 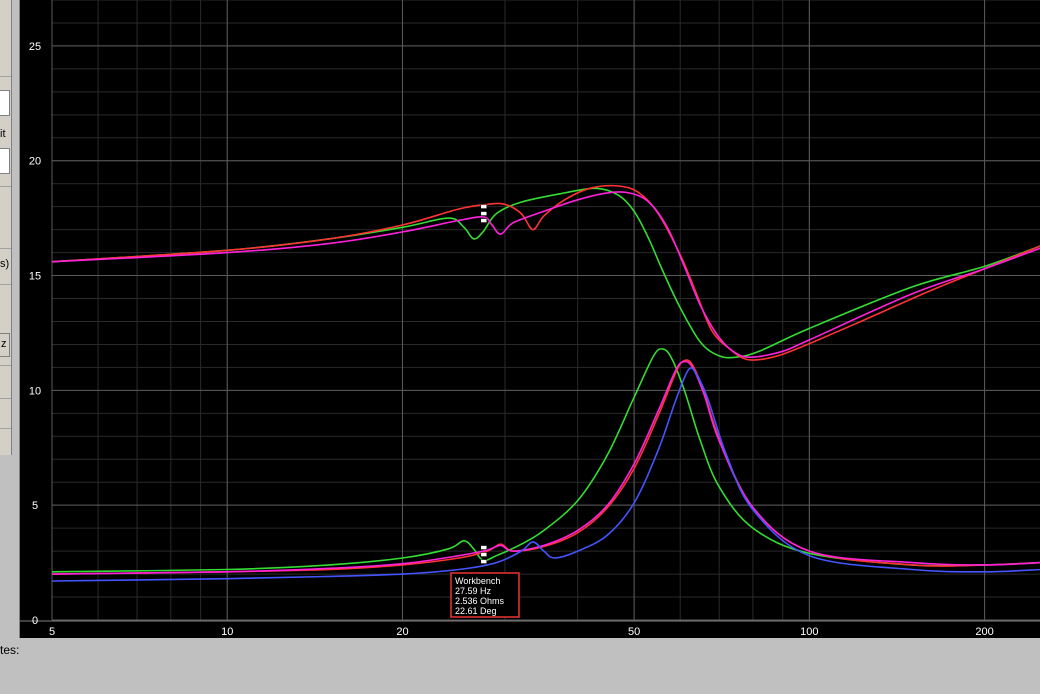 What do you see at coordinates (227, 632) in the screenshot?
I see `x-tick-label: 10` at bounding box center [227, 632].